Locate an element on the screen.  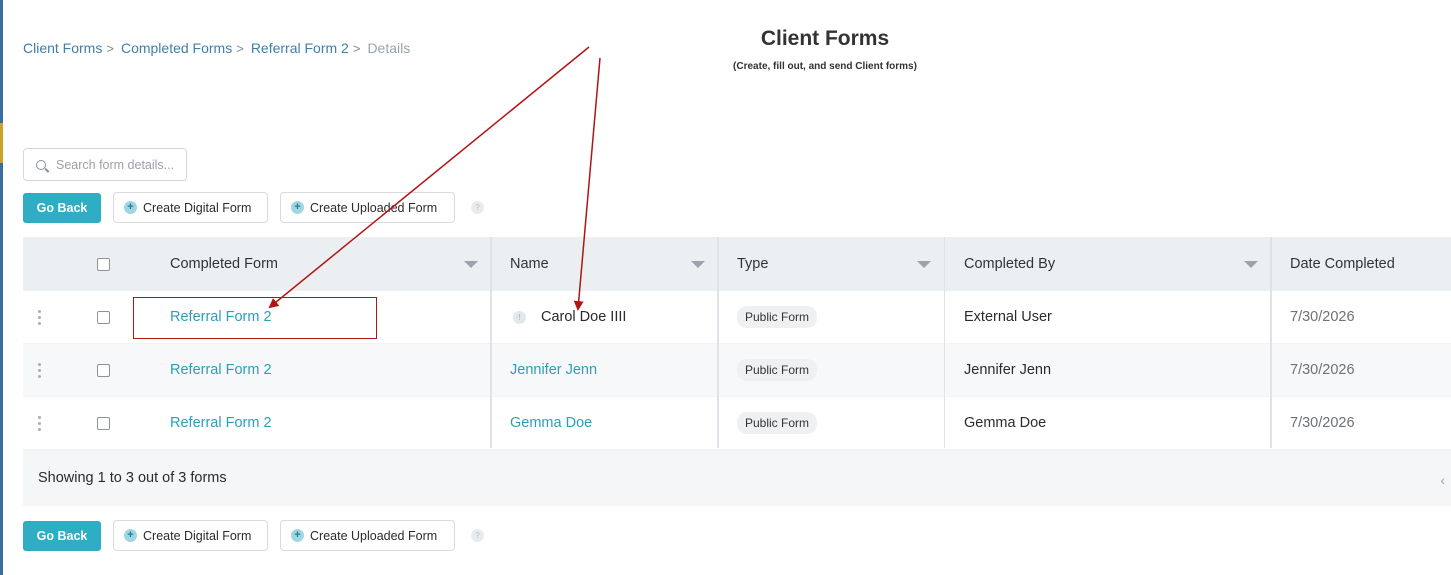
select-all-cell is located at coordinates (103, 264).